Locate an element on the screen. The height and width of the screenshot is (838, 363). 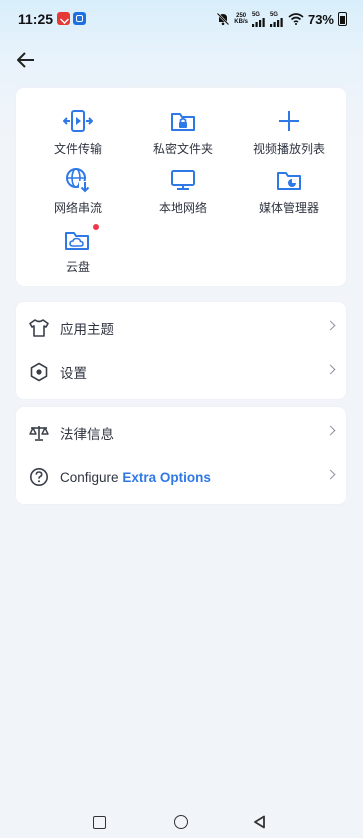
menu-label: 应用主题 is located at coordinates (87, 329).